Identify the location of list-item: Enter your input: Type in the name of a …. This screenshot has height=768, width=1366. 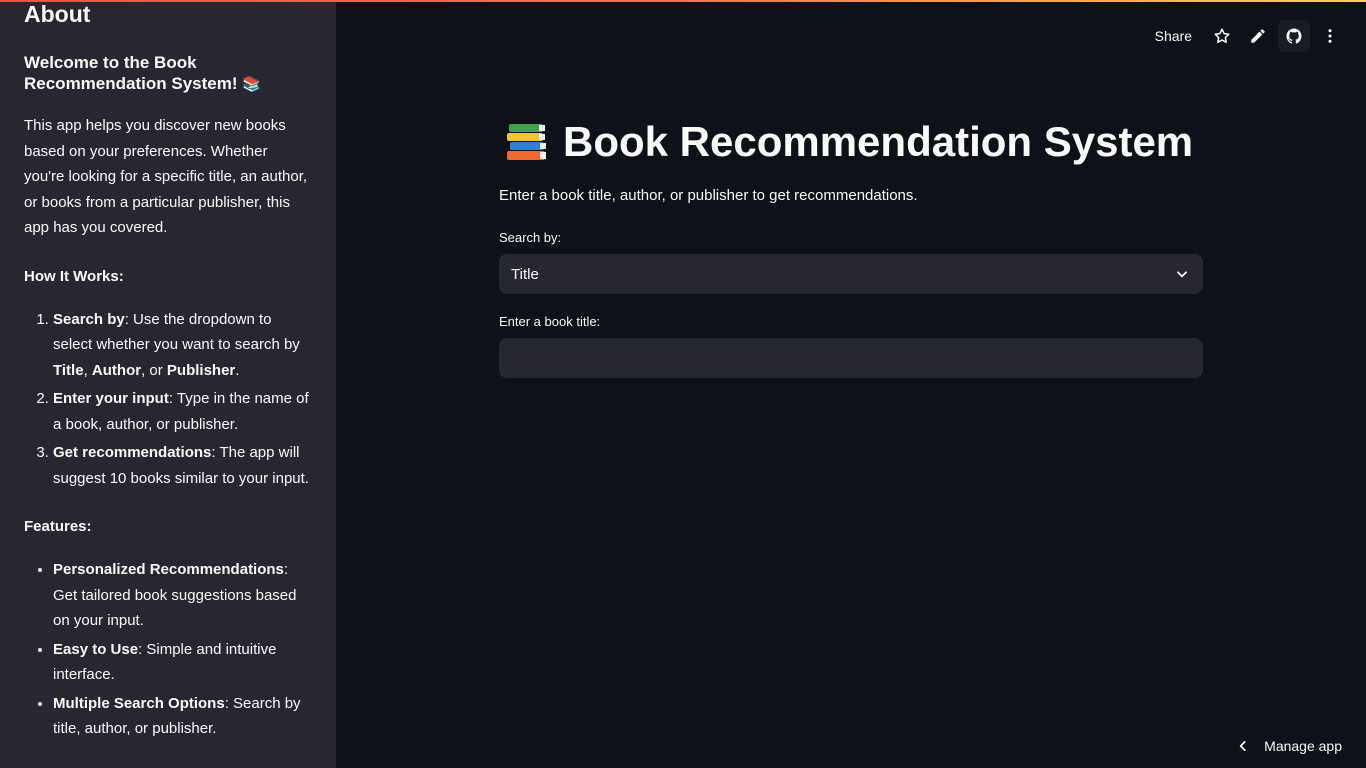
(182, 411).